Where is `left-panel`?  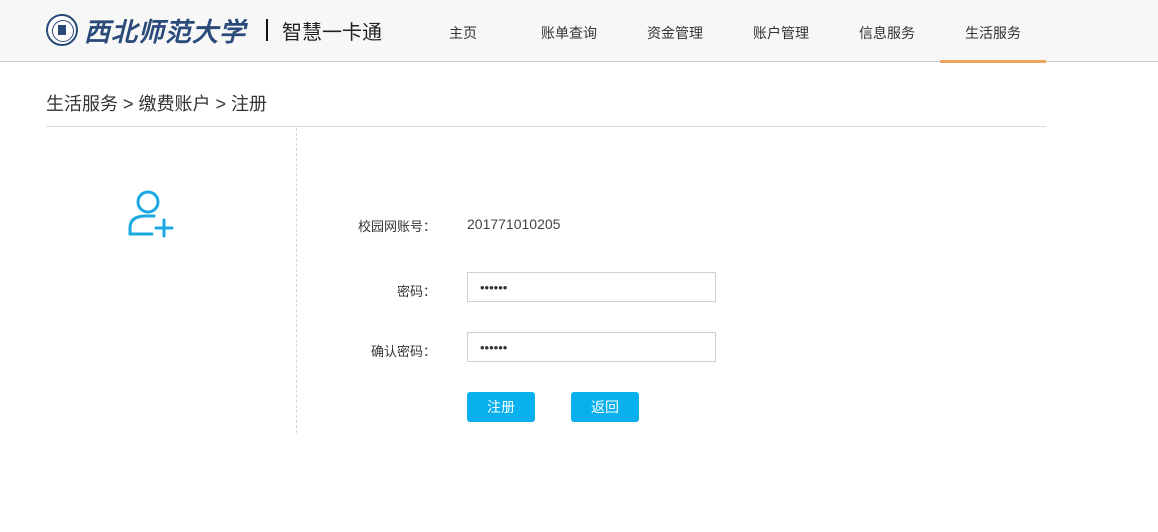
left-panel is located at coordinates (171, 280).